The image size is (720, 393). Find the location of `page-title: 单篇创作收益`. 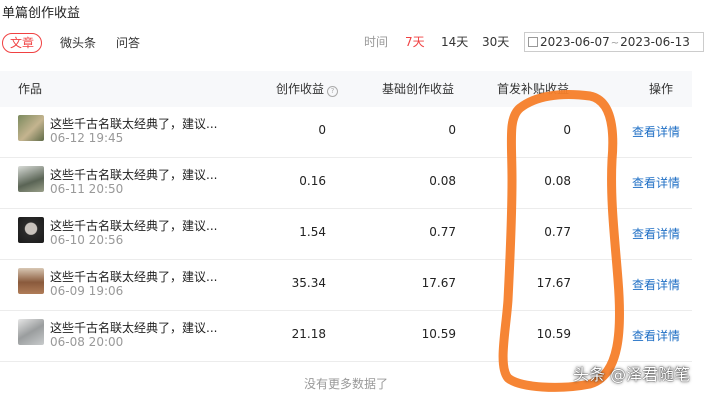

page-title: 单篇创作收益 is located at coordinates (41, 13).